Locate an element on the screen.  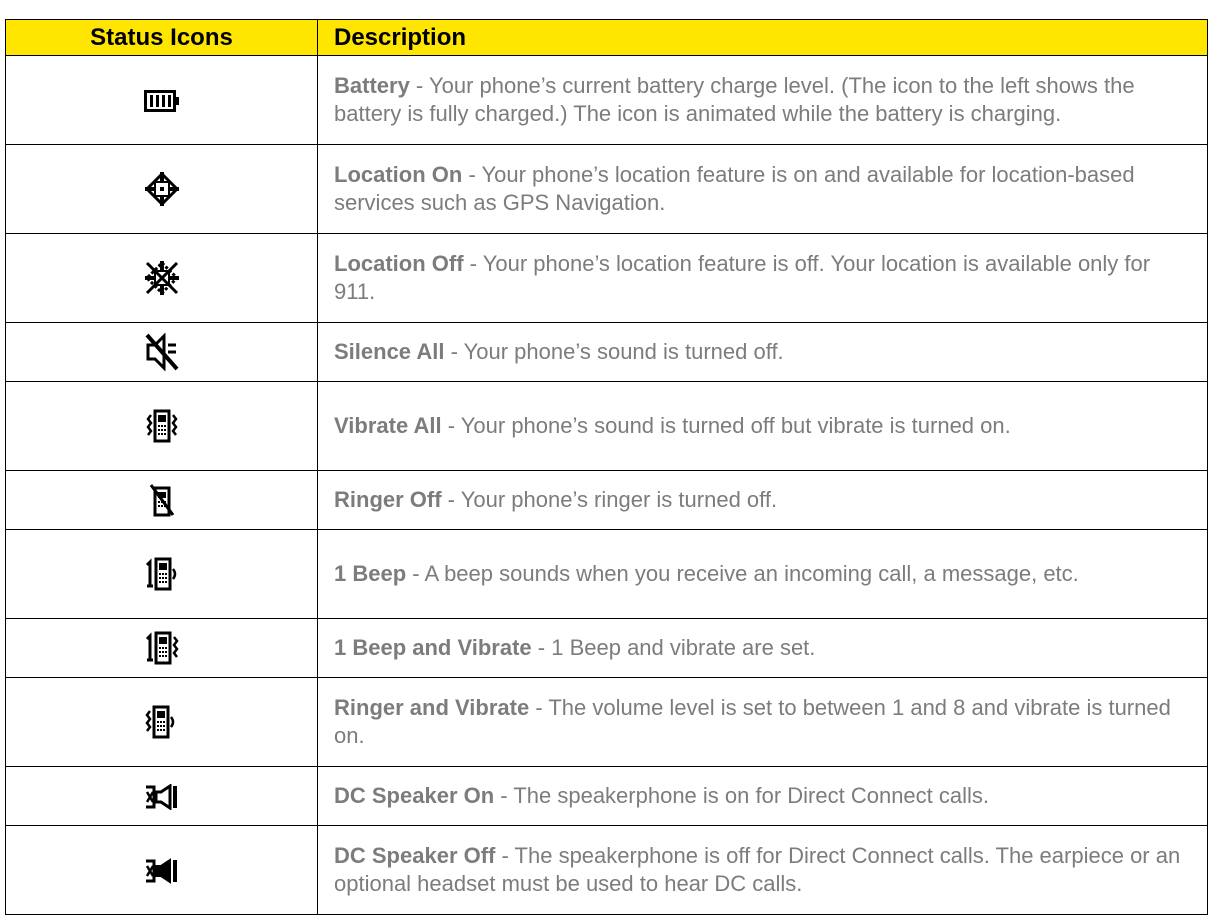
row-description: 1 Beep and vibrate are set. is located at coordinates (683, 647).